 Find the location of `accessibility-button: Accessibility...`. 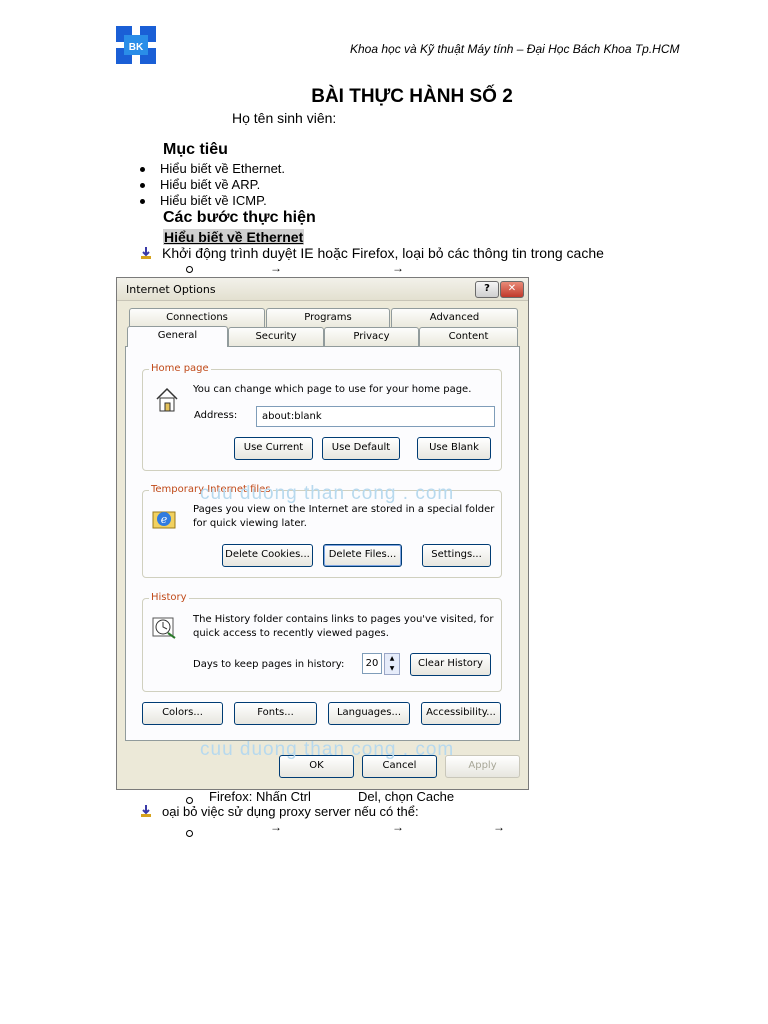

accessibility-button: Accessibility... is located at coordinates (461, 713).